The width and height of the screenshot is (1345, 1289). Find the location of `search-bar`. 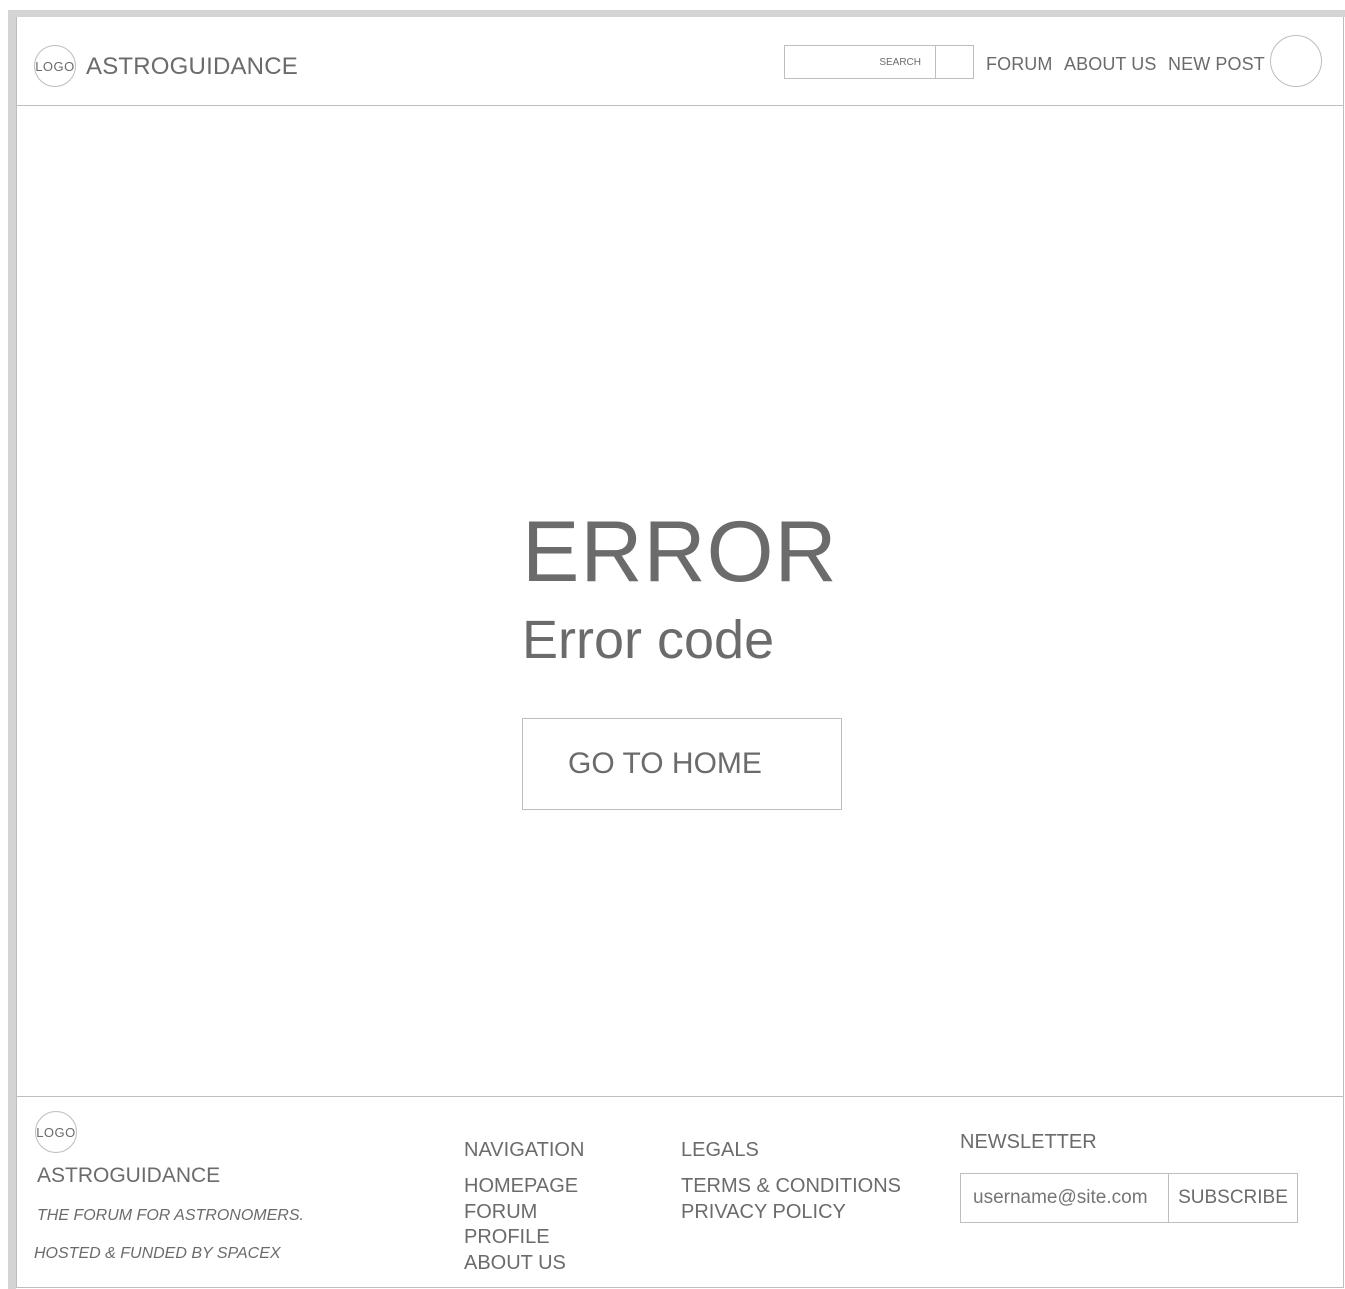

search-bar is located at coordinates (879, 62).